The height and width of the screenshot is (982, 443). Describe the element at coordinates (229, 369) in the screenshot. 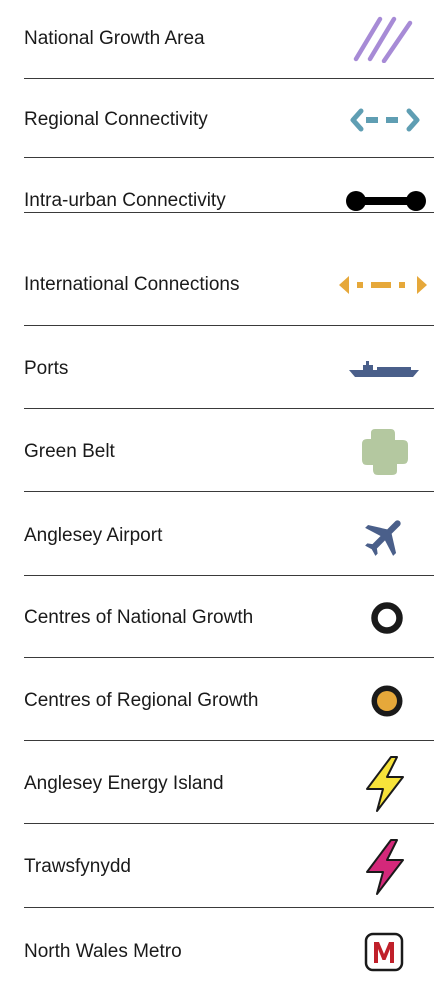

I see `legend-item-ports: Ports` at that location.